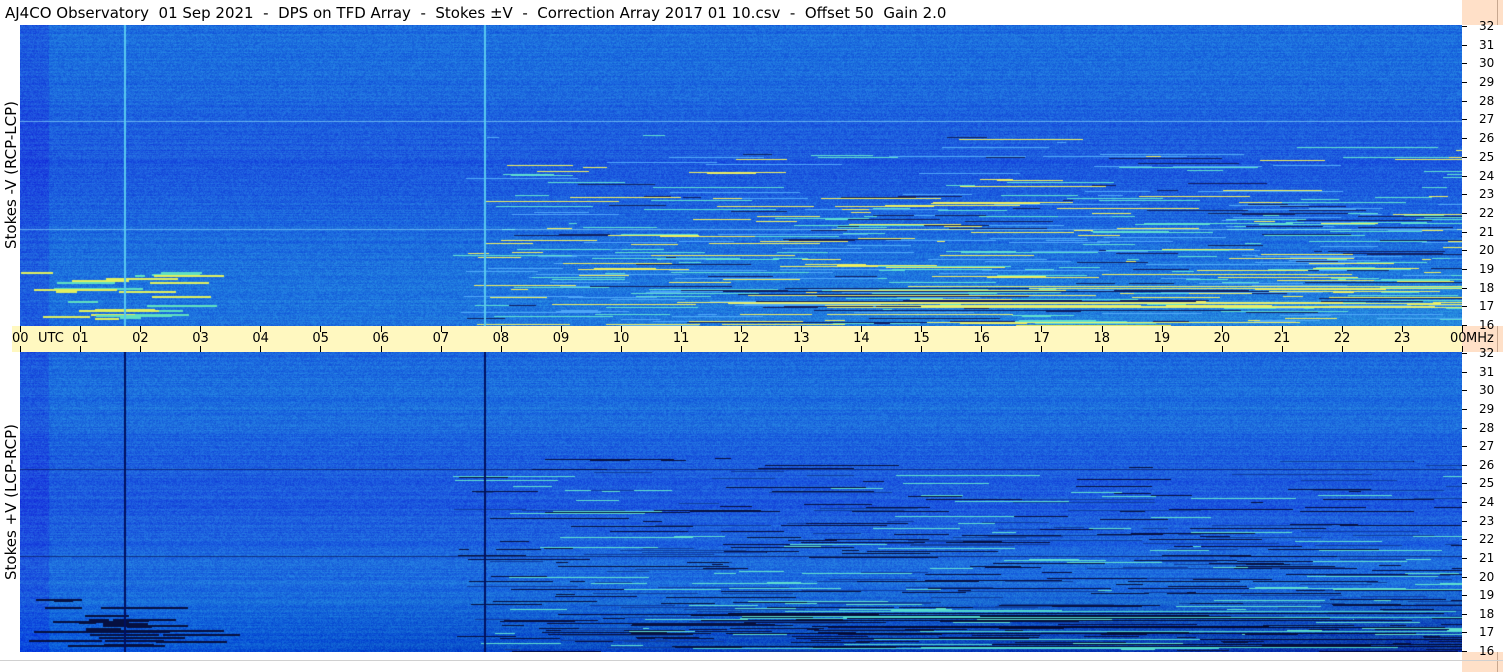 Image resolution: width=1503 pixels, height=672 pixels. Describe the element at coordinates (681, 338) in the screenshot. I see `time-tick-label: 11` at that location.